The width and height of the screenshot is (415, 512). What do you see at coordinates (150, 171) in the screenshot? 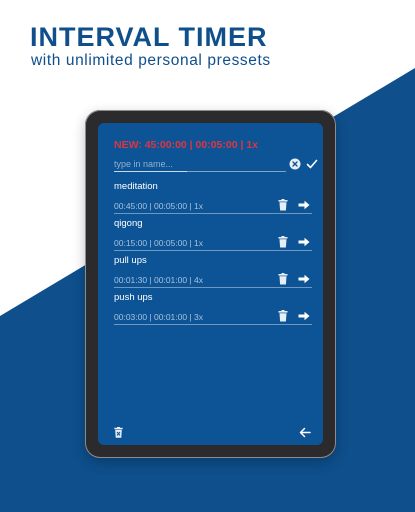
I see `input-focus-underline` at bounding box center [150, 171].